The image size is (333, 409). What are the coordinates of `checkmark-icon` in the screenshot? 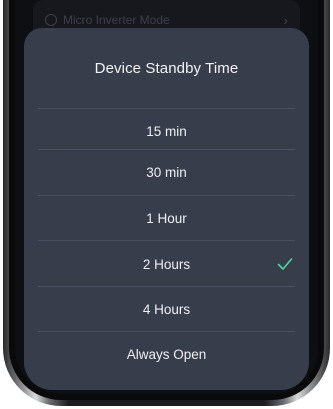 It's located at (285, 264).